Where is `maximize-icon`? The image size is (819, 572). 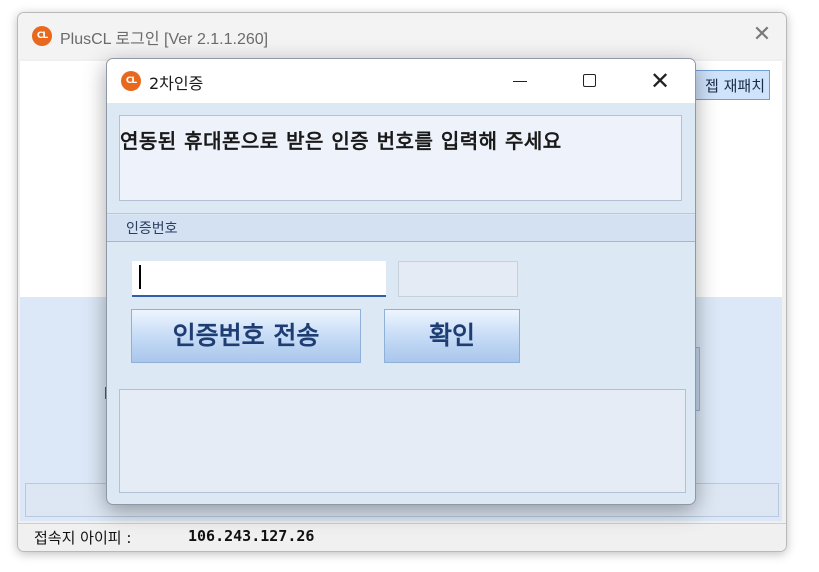 maximize-icon is located at coordinates (590, 81).